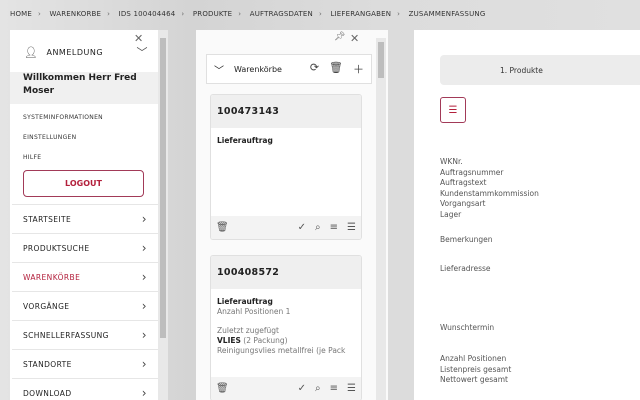  Describe the element at coordinates (75, 52) in the screenshot. I see `login-label: ANMELDUNG` at that location.